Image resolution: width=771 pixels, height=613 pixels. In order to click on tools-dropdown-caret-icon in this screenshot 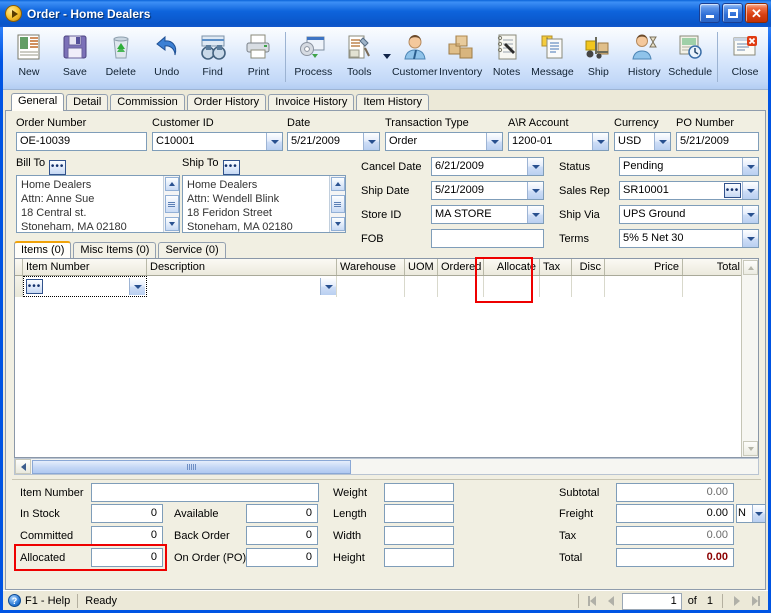, I will do `click(387, 56)`.